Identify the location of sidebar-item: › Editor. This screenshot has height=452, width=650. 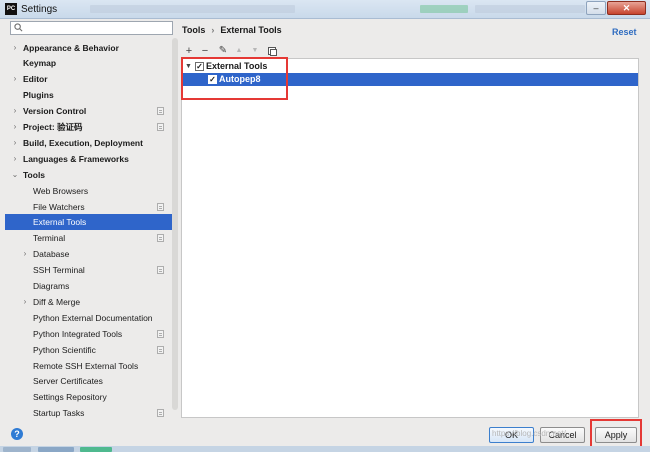
(89, 79).